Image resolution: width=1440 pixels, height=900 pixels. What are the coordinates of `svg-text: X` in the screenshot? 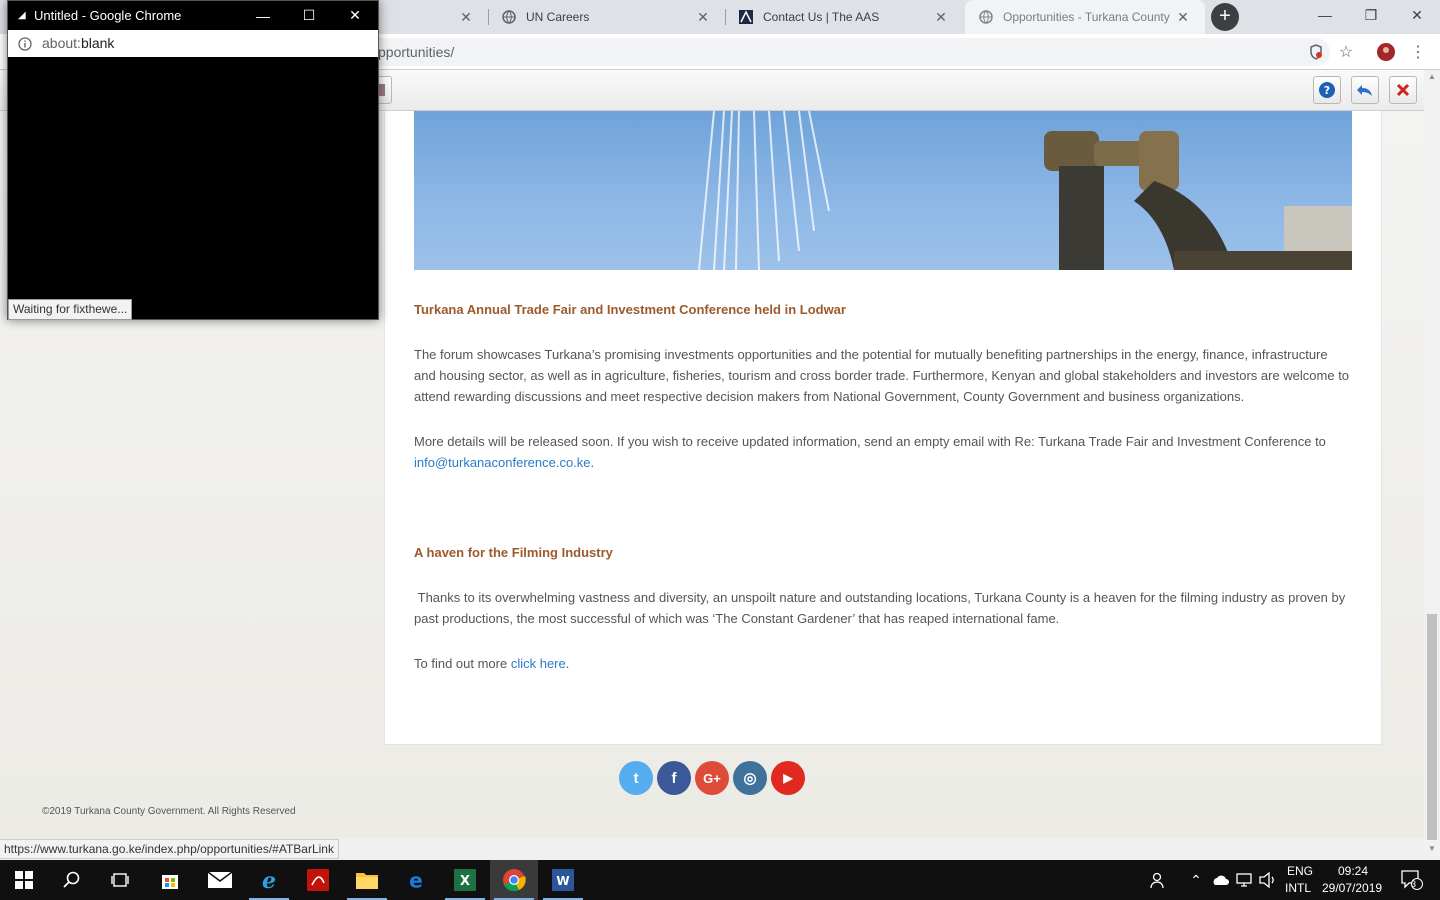 It's located at (465, 881).